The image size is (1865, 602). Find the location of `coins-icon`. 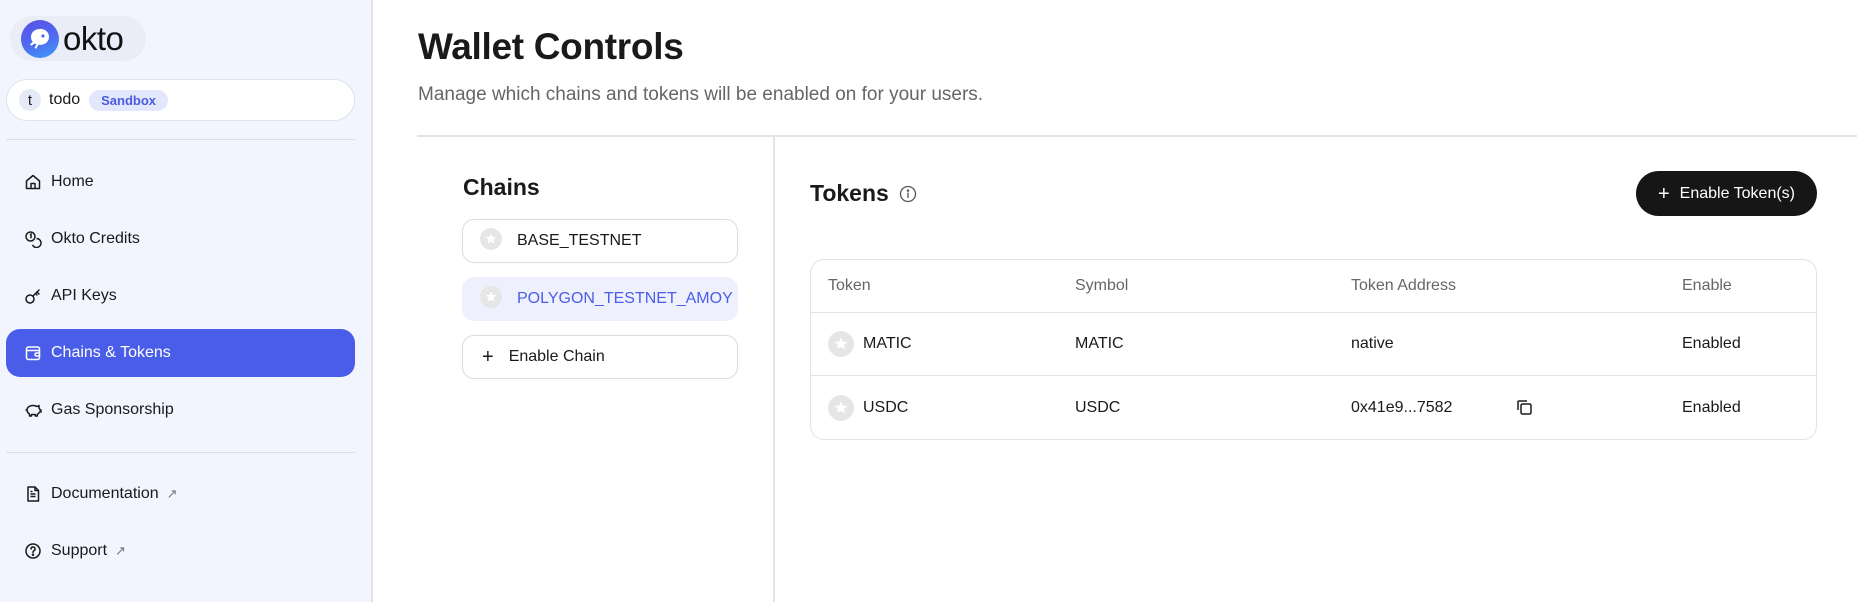

coins-icon is located at coordinates (33, 239).